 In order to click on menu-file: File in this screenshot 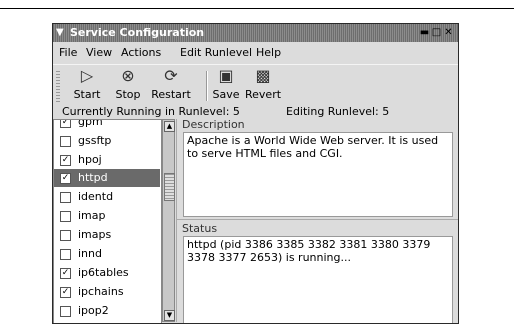, I will do `click(68, 52)`.